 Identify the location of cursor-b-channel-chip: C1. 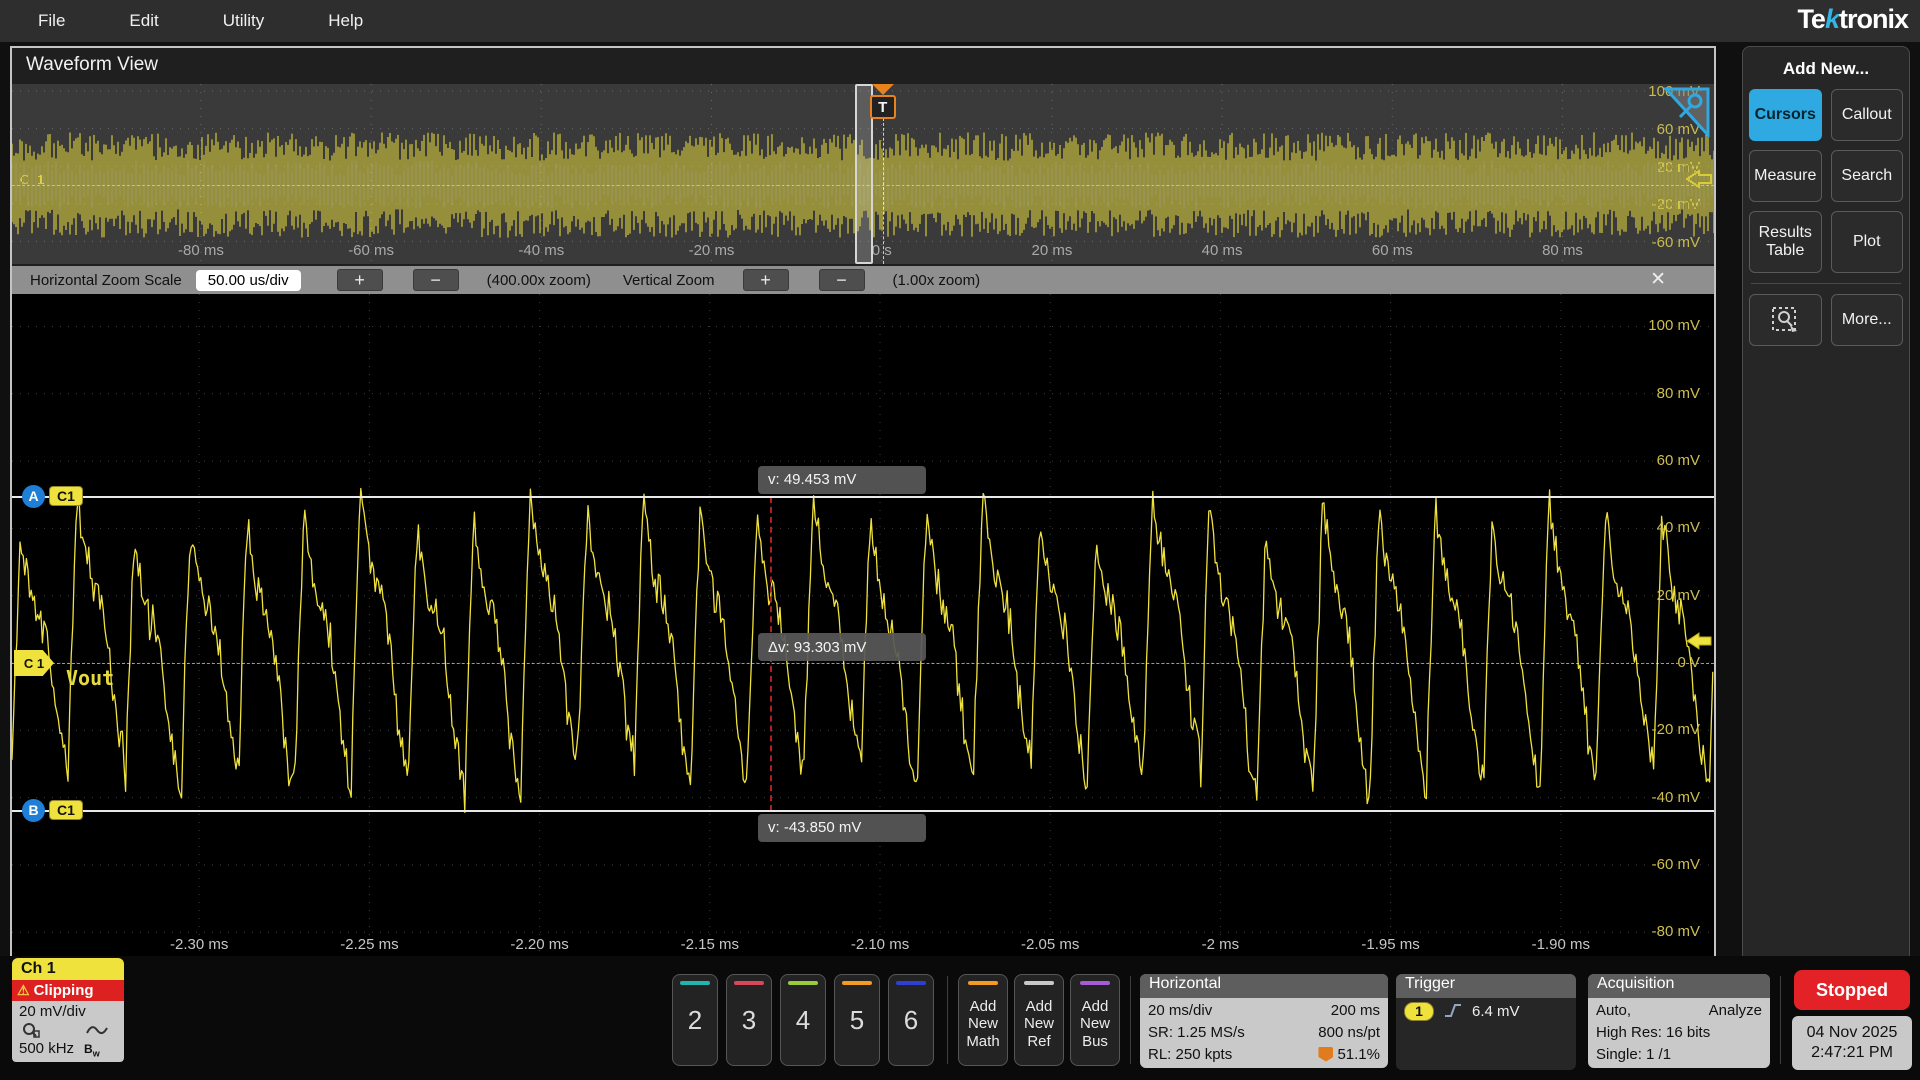
(66, 810).